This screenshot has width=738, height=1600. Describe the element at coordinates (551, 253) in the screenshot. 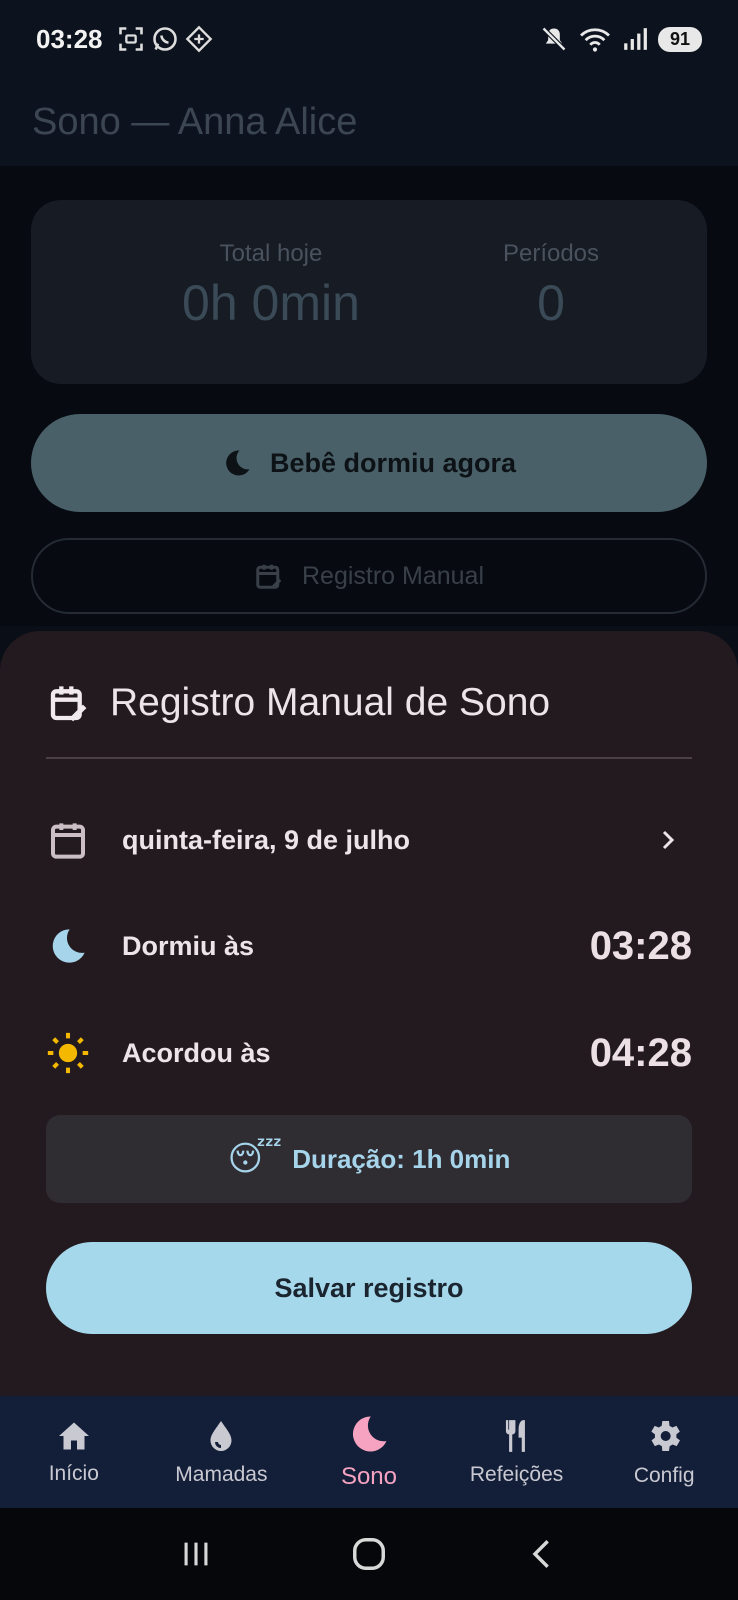

I see `periods-label: Períodos` at that location.